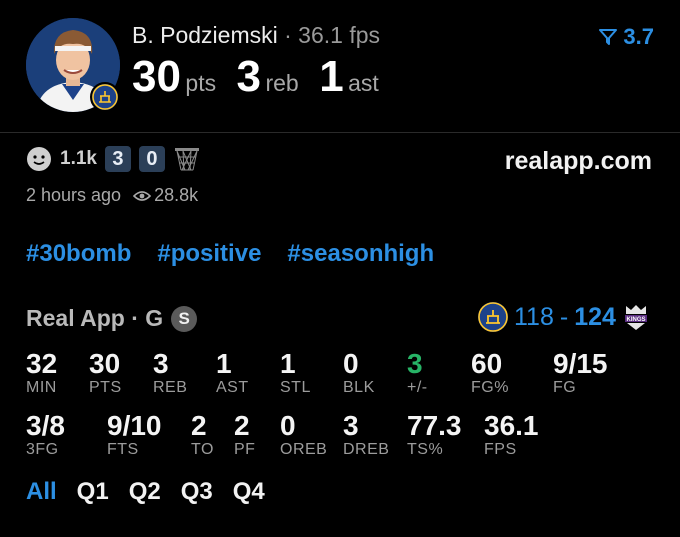 Image resolution: width=680 pixels, height=537 pixels. Describe the element at coordinates (565, 387) in the screenshot. I see `stat-label: FG` at that location.